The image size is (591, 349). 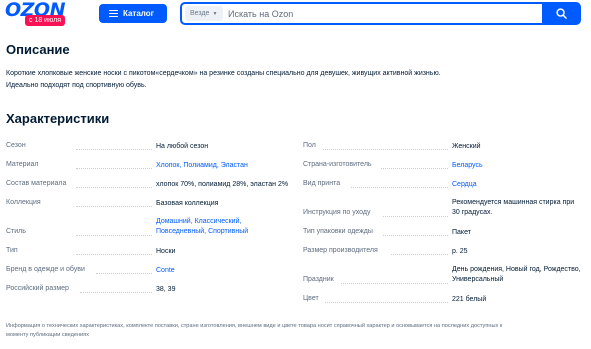 What do you see at coordinates (478, 279) in the screenshot?
I see `char-value: Универсальный` at bounding box center [478, 279].